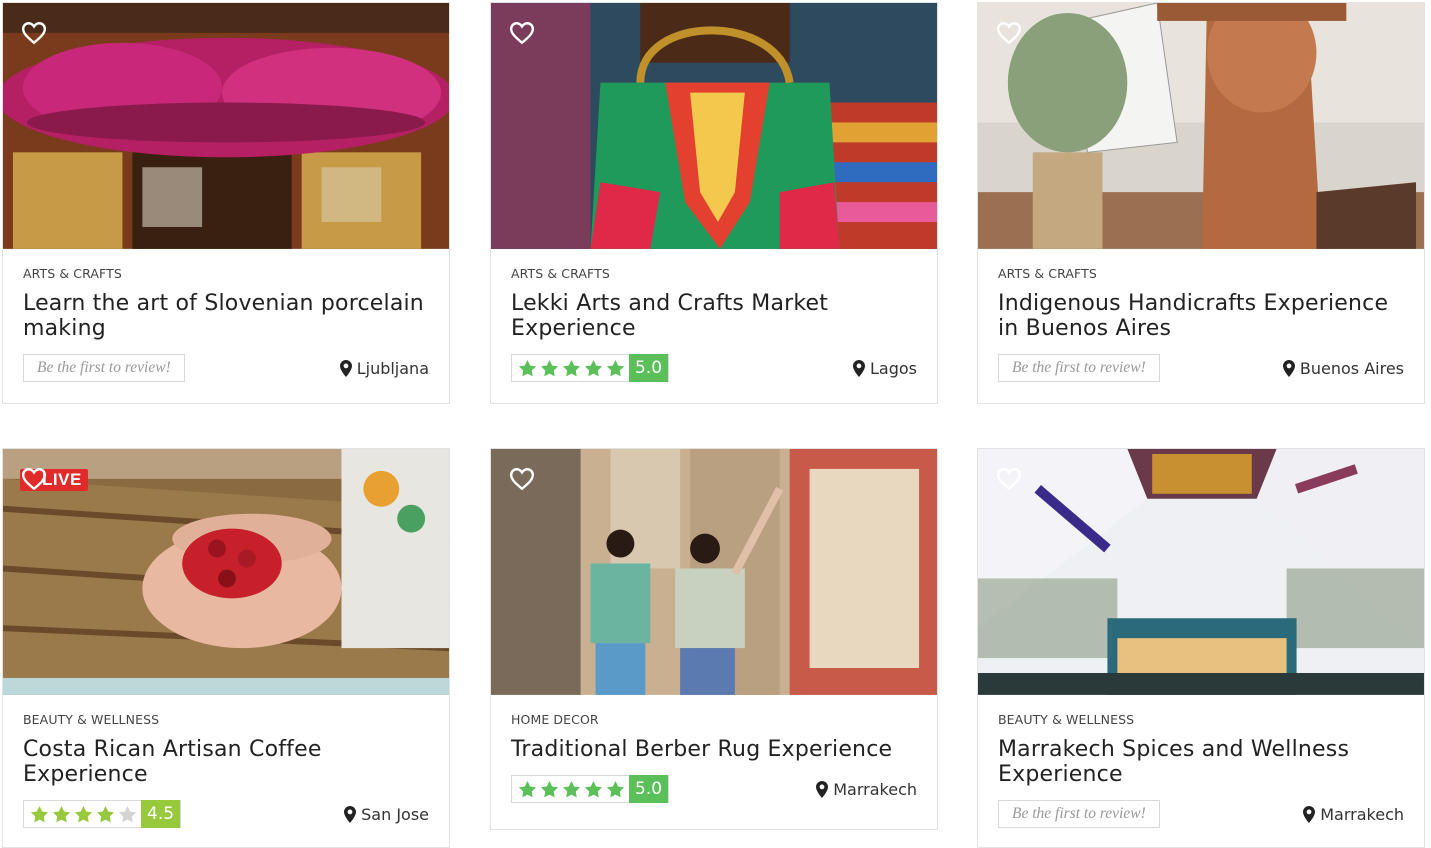 The height and width of the screenshot is (848, 1431). I want to click on location-label: Ljubljana, so click(392, 368).